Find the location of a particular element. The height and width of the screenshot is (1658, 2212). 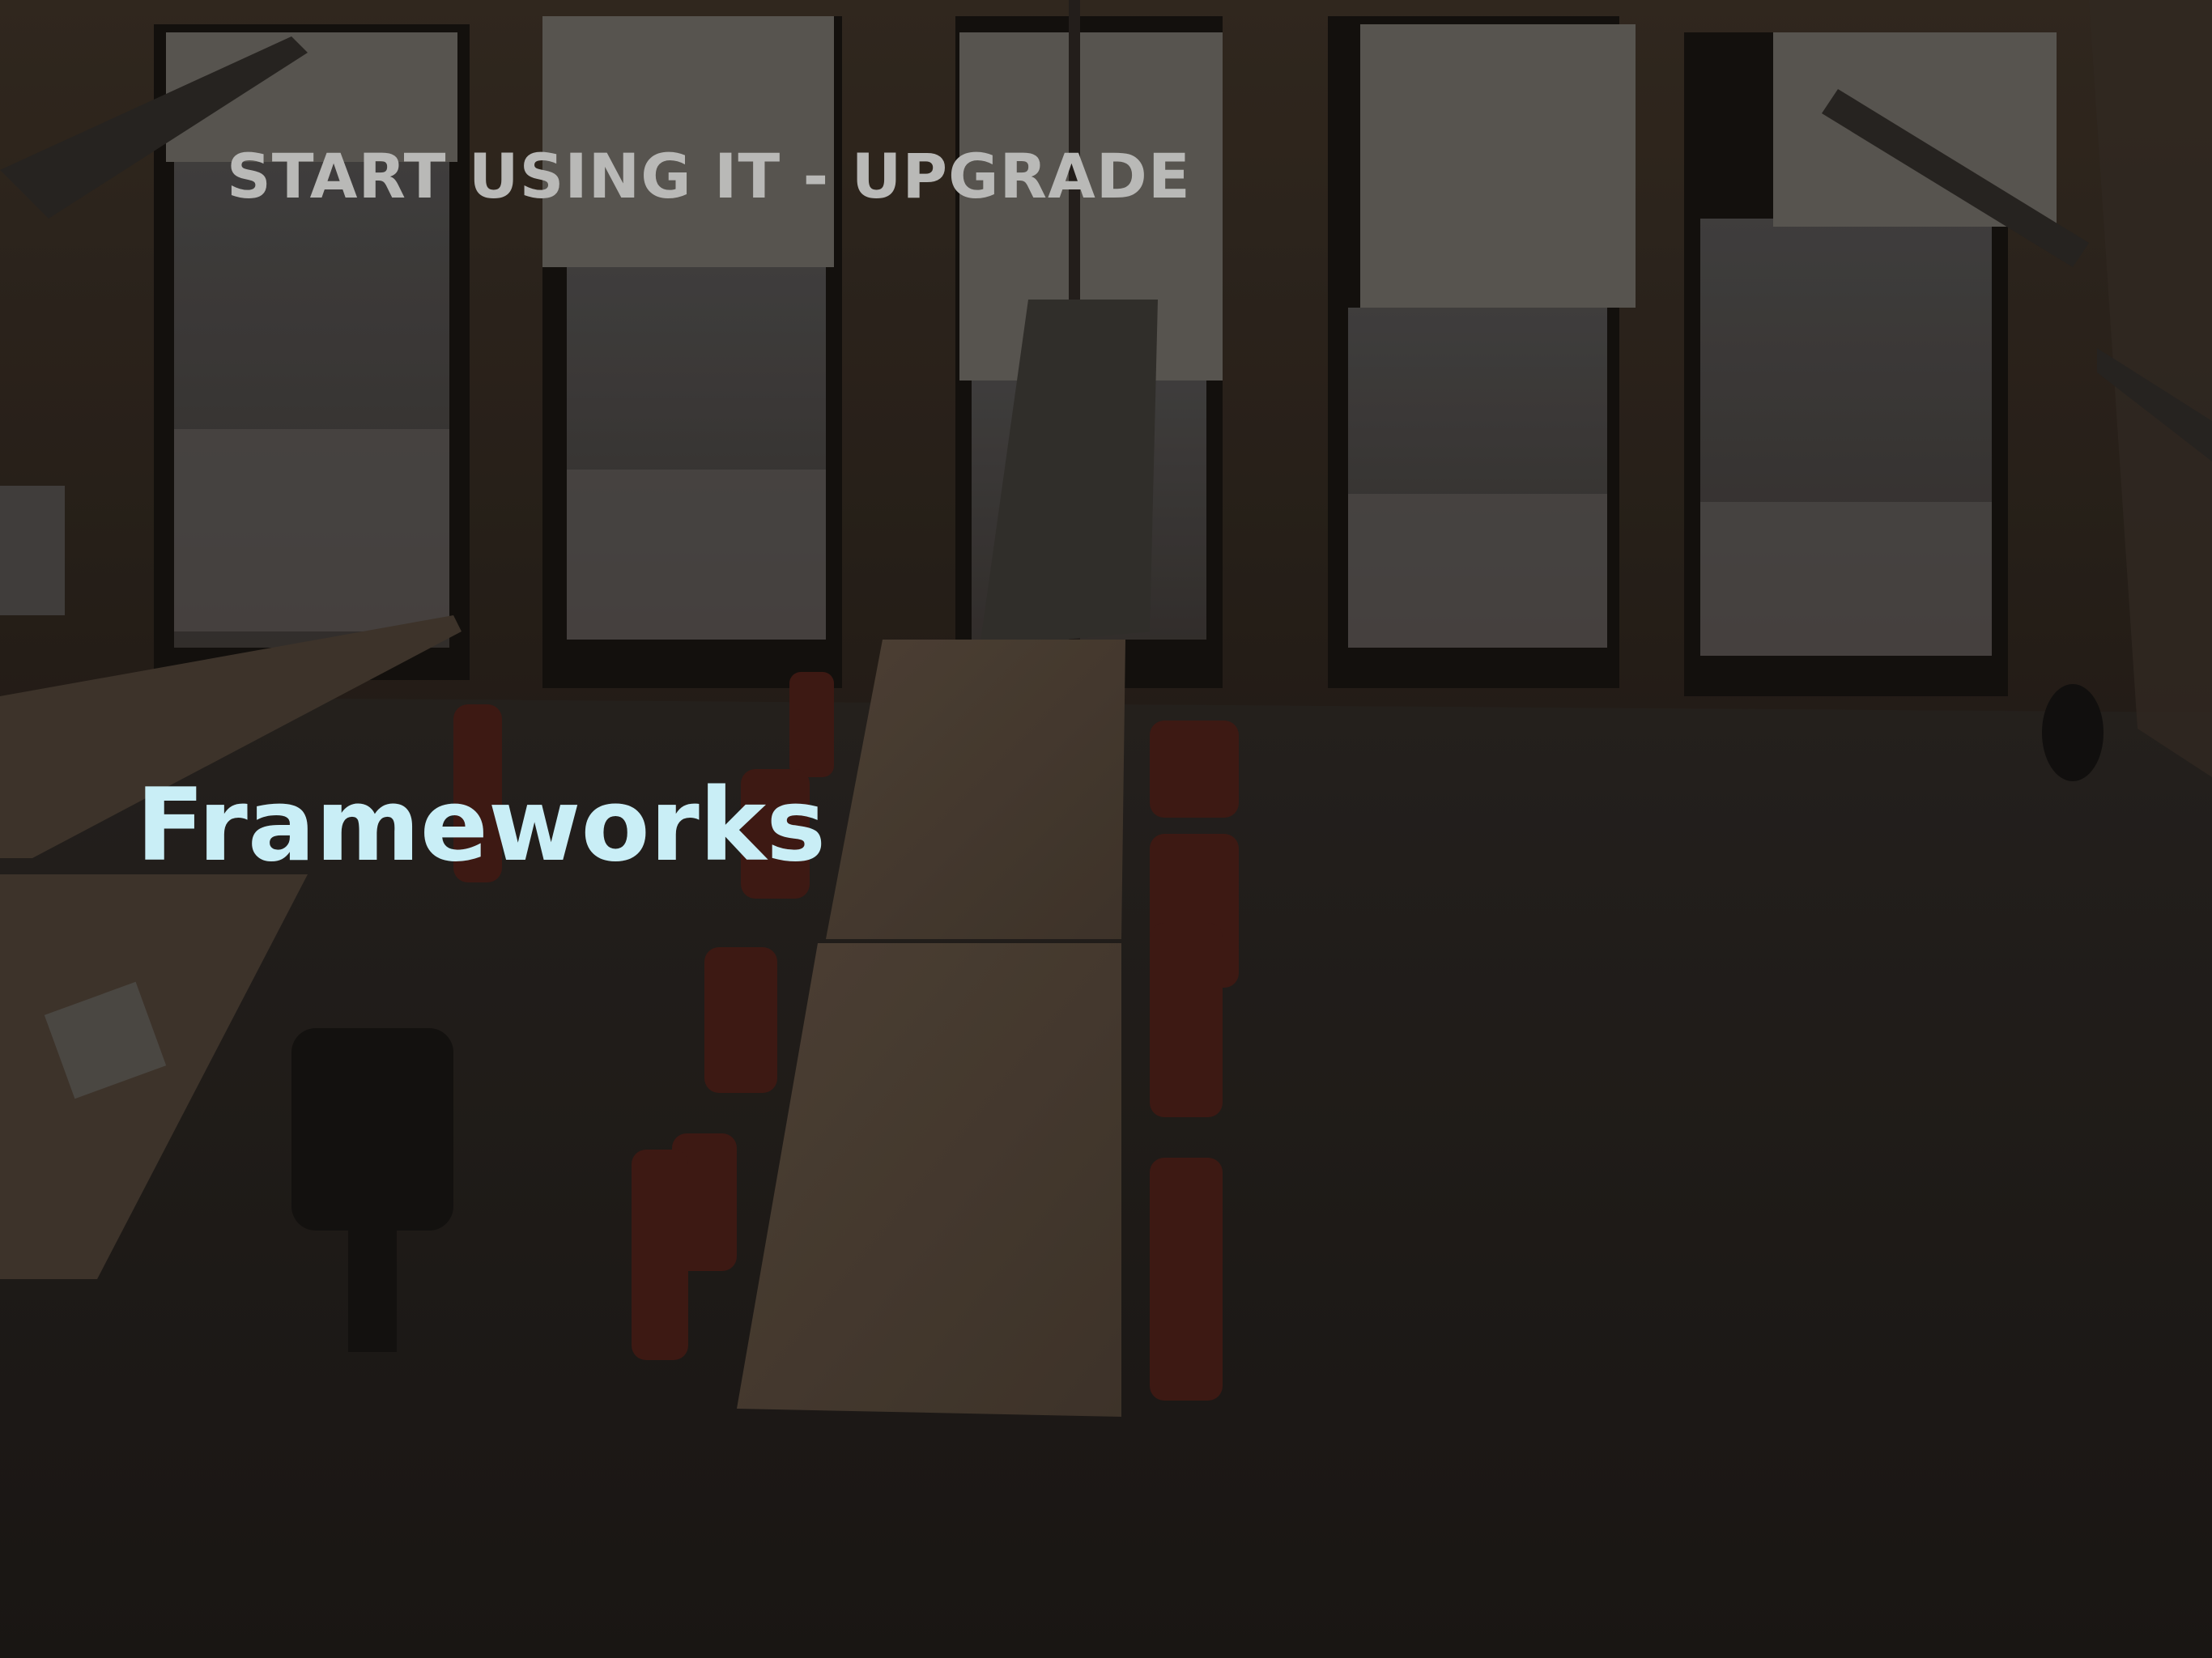

slide-title: Frameworks is located at coordinates (481, 825).